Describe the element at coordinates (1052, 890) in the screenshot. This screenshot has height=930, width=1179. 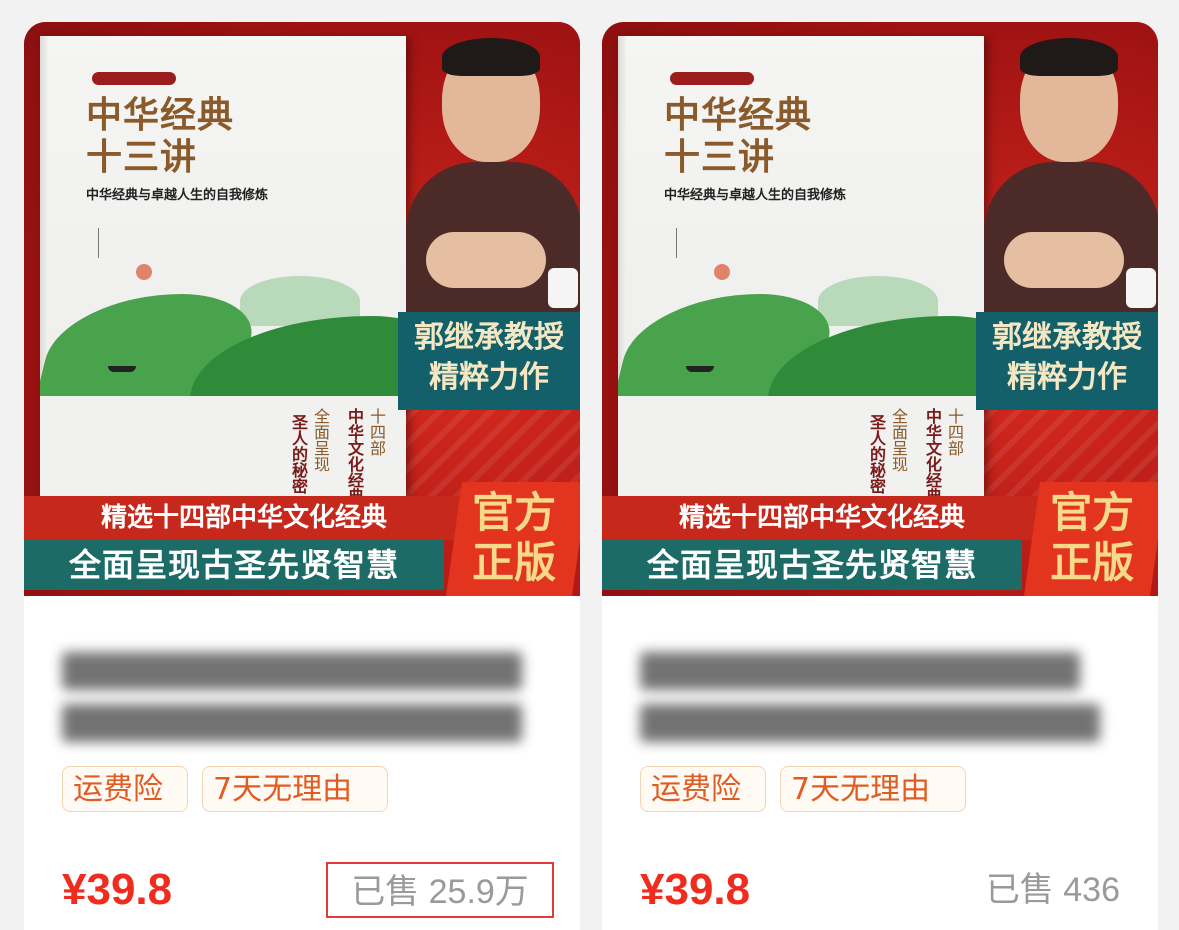
I see `sold-count: 已售 436` at that location.